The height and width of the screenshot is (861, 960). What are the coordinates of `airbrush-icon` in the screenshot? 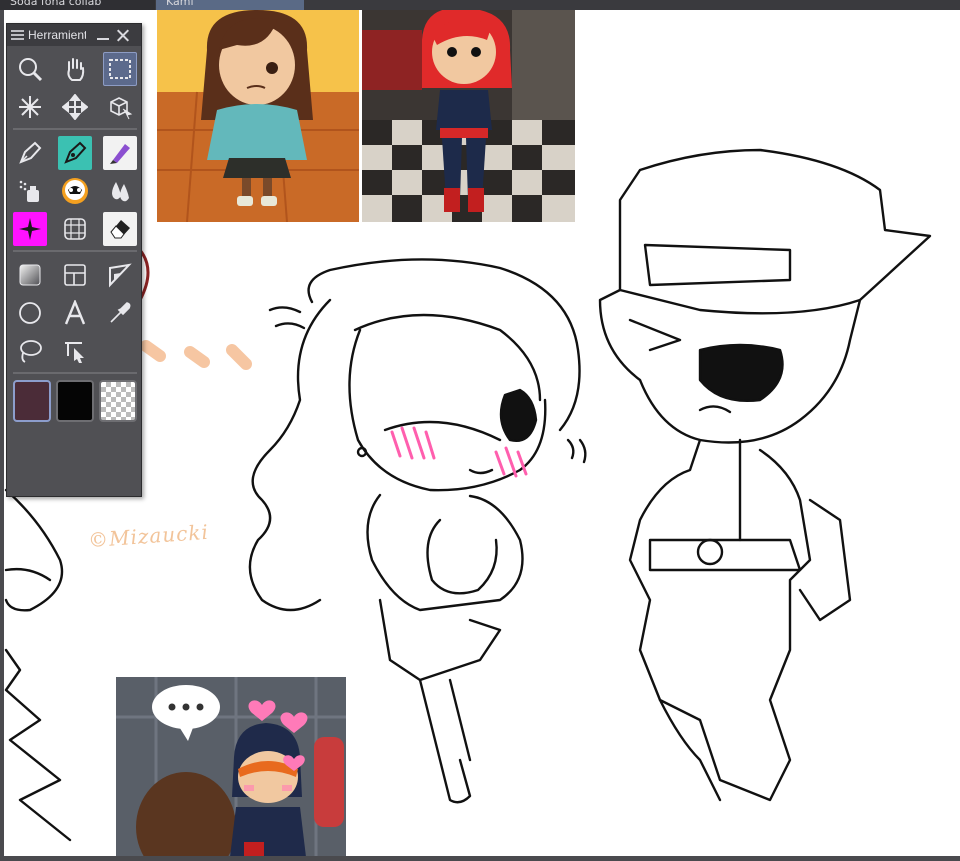 It's located at (29, 191).